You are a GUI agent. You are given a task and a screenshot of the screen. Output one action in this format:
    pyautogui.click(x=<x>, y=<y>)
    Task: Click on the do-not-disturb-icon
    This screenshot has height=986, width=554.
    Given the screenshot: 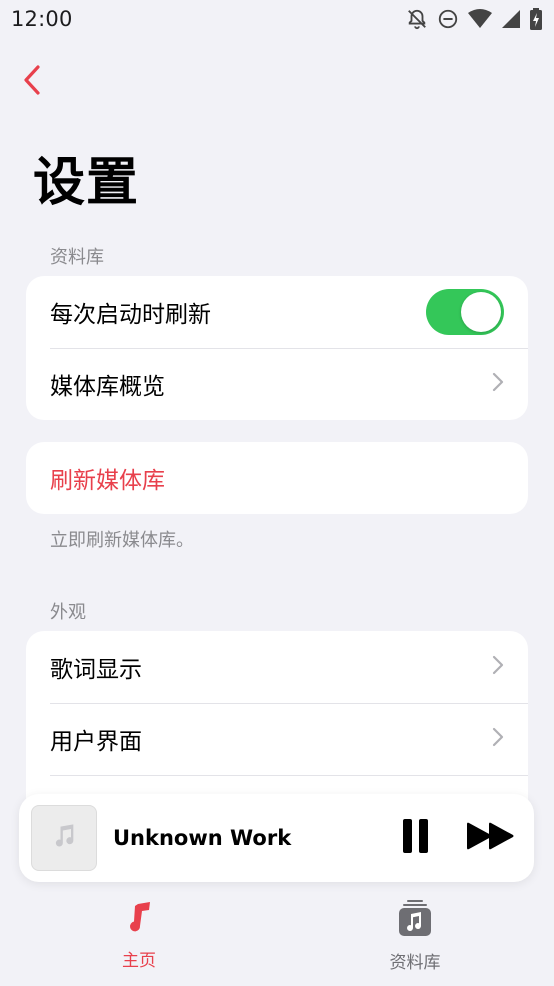 What is the action you would take?
    pyautogui.click(x=448, y=19)
    